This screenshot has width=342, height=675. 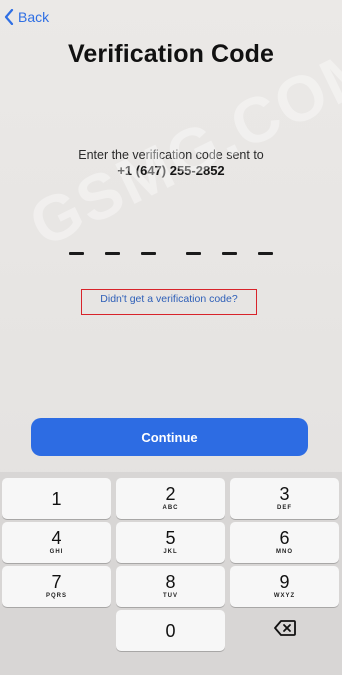 I want to click on key-letters: JKL, so click(x=170, y=552).